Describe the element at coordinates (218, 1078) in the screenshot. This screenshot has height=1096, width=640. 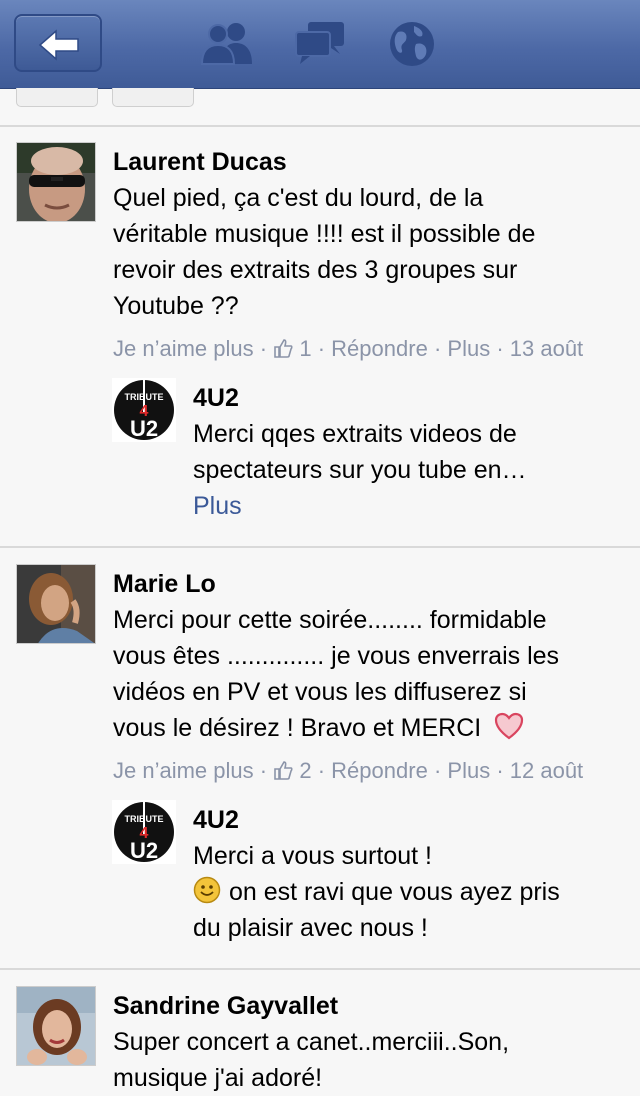
I see `comment-text-line: musique j'ai adoré!` at that location.